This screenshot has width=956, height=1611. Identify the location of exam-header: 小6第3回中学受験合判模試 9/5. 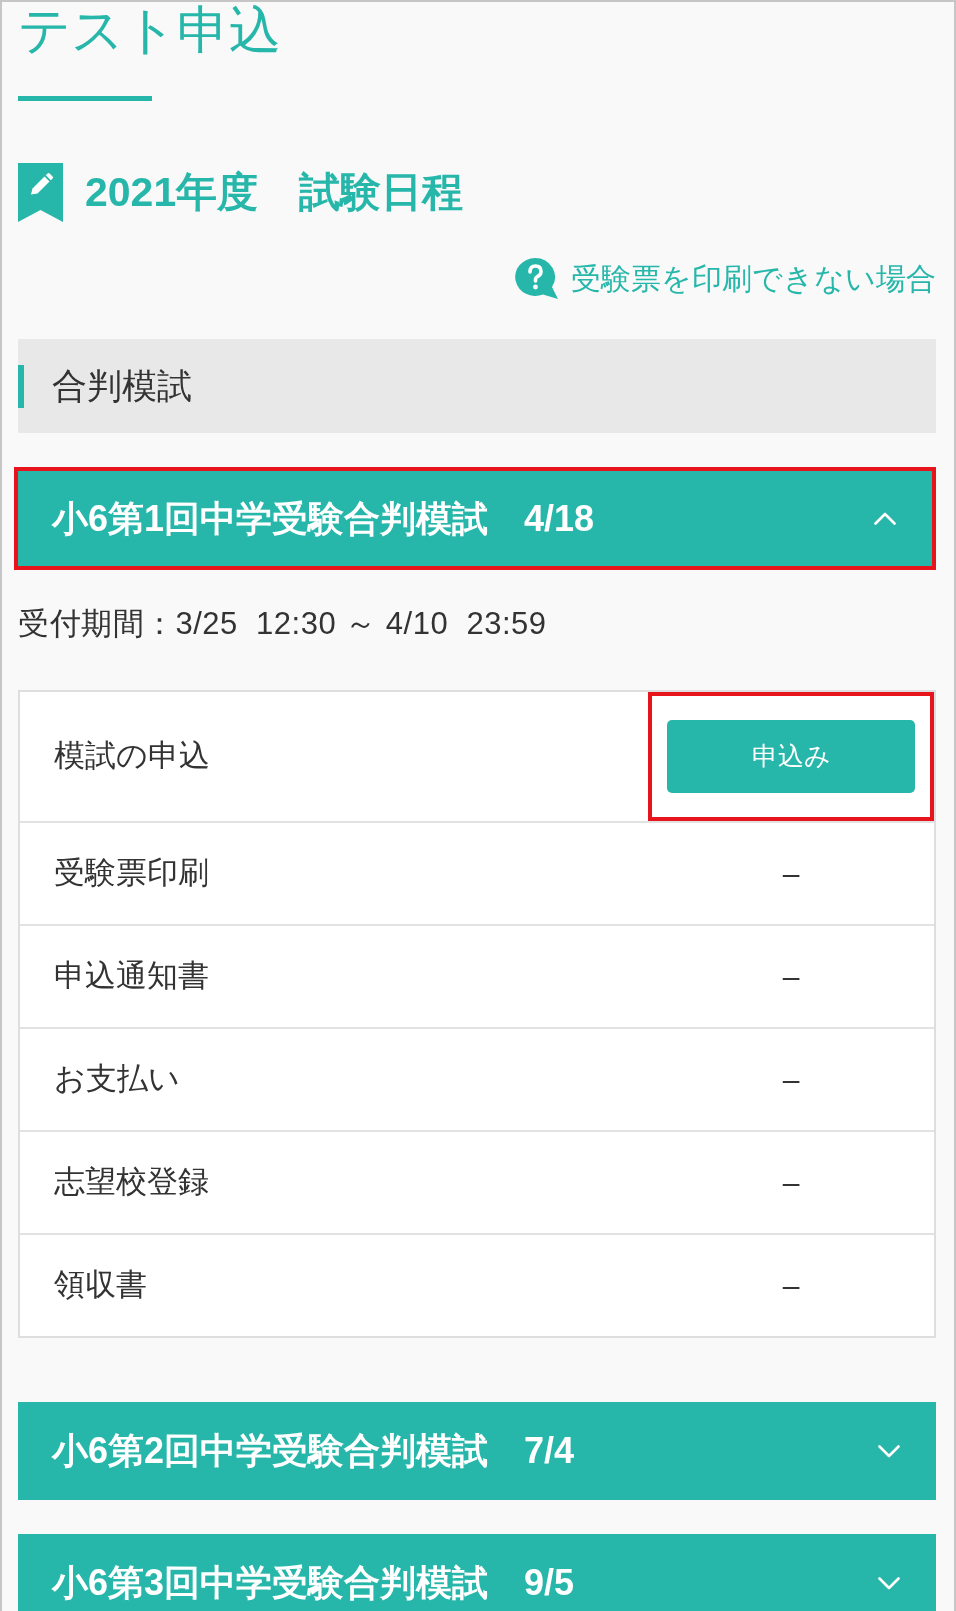
(477, 1572).